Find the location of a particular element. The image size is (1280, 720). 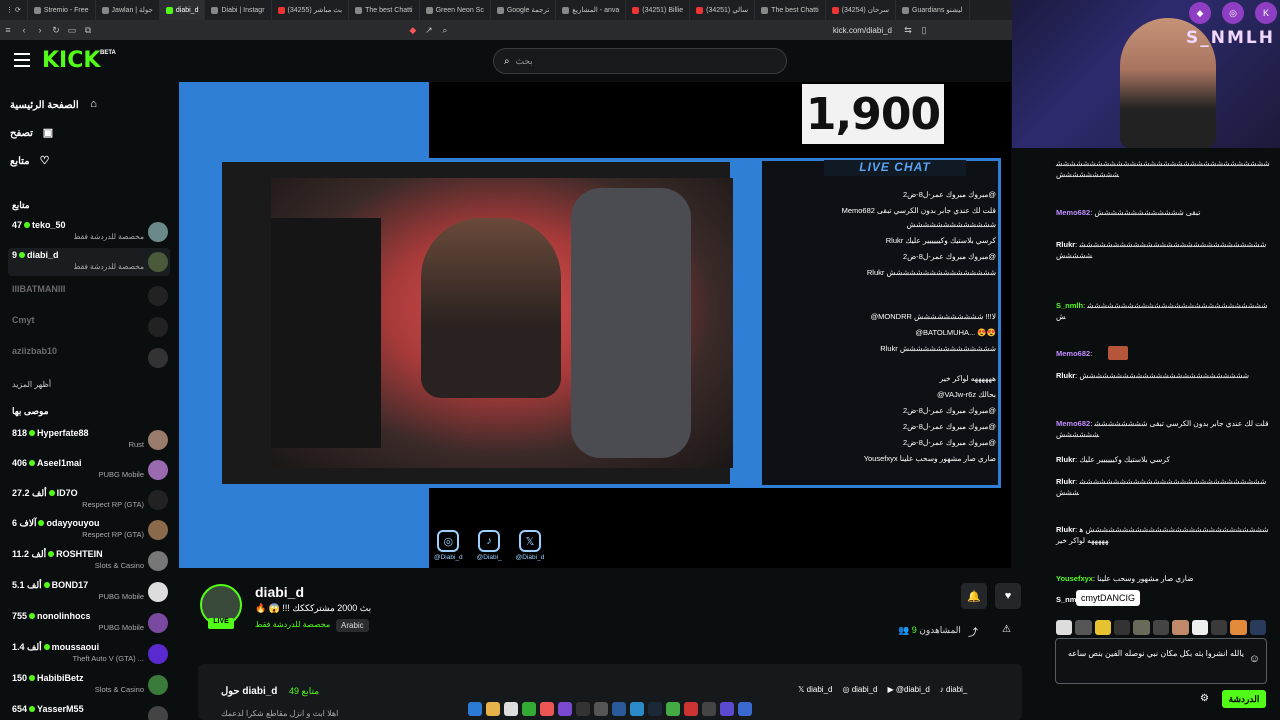

share-icon: ↗ is located at coordinates (429, 30).